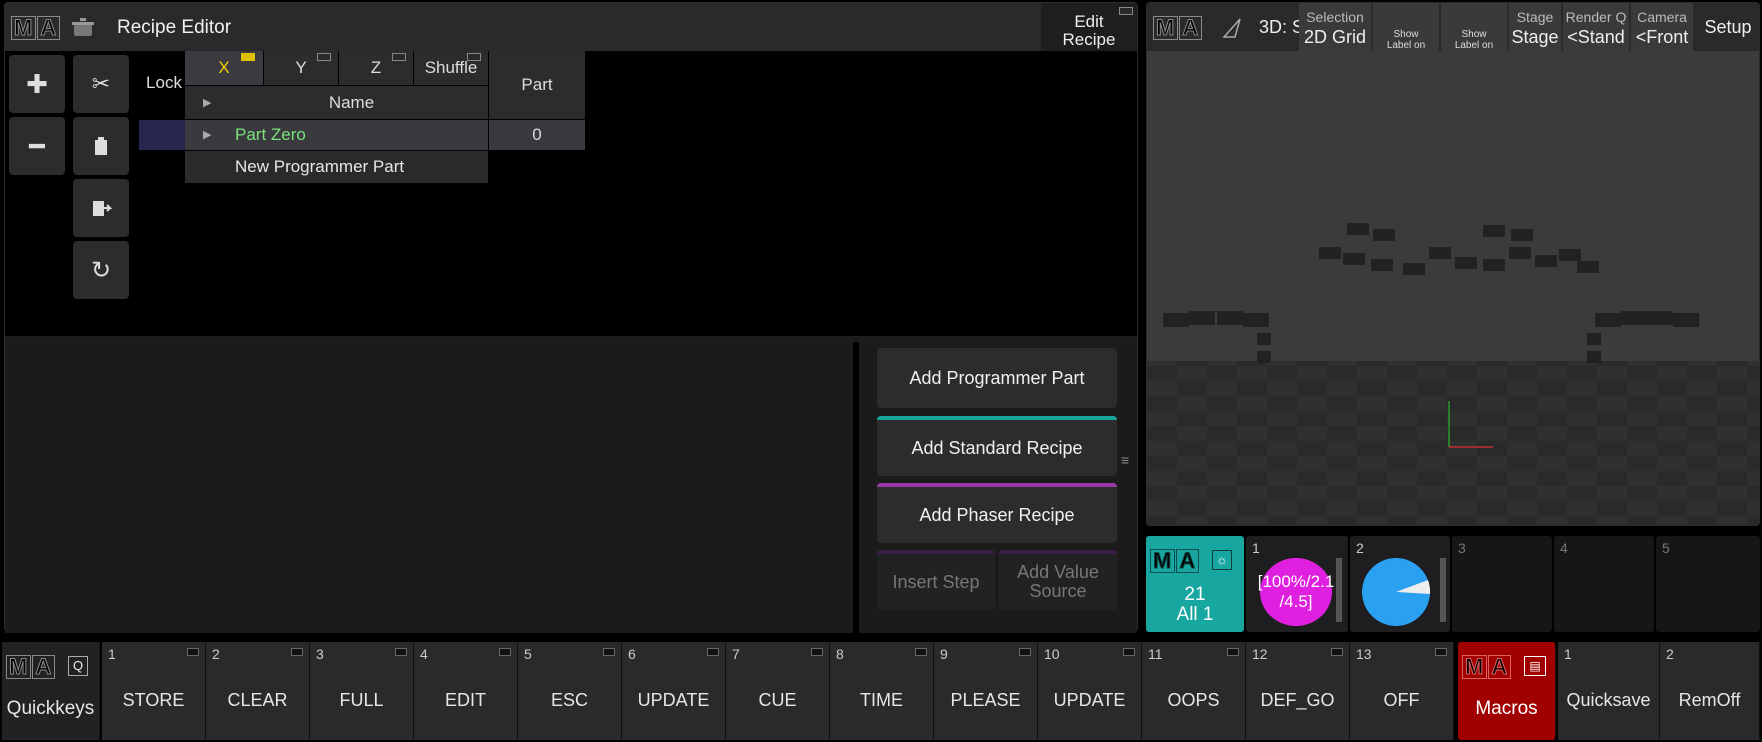 The height and width of the screenshot is (742, 1762). What do you see at coordinates (474, 57) in the screenshot?
I see `shuffle-indicator` at bounding box center [474, 57].